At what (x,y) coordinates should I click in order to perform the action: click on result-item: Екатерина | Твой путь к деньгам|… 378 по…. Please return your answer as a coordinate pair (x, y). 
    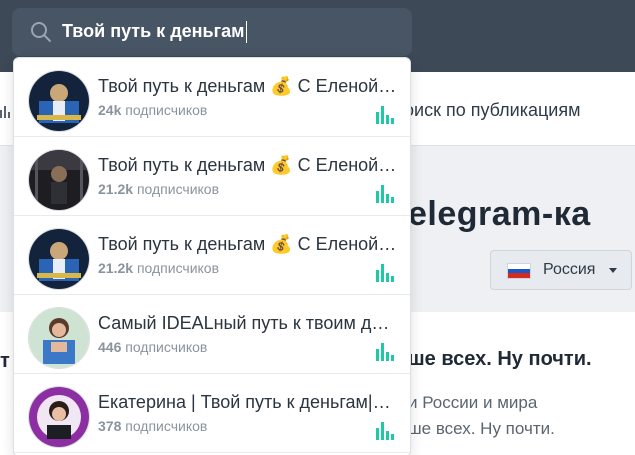
    Looking at the image, I should click on (212, 413).